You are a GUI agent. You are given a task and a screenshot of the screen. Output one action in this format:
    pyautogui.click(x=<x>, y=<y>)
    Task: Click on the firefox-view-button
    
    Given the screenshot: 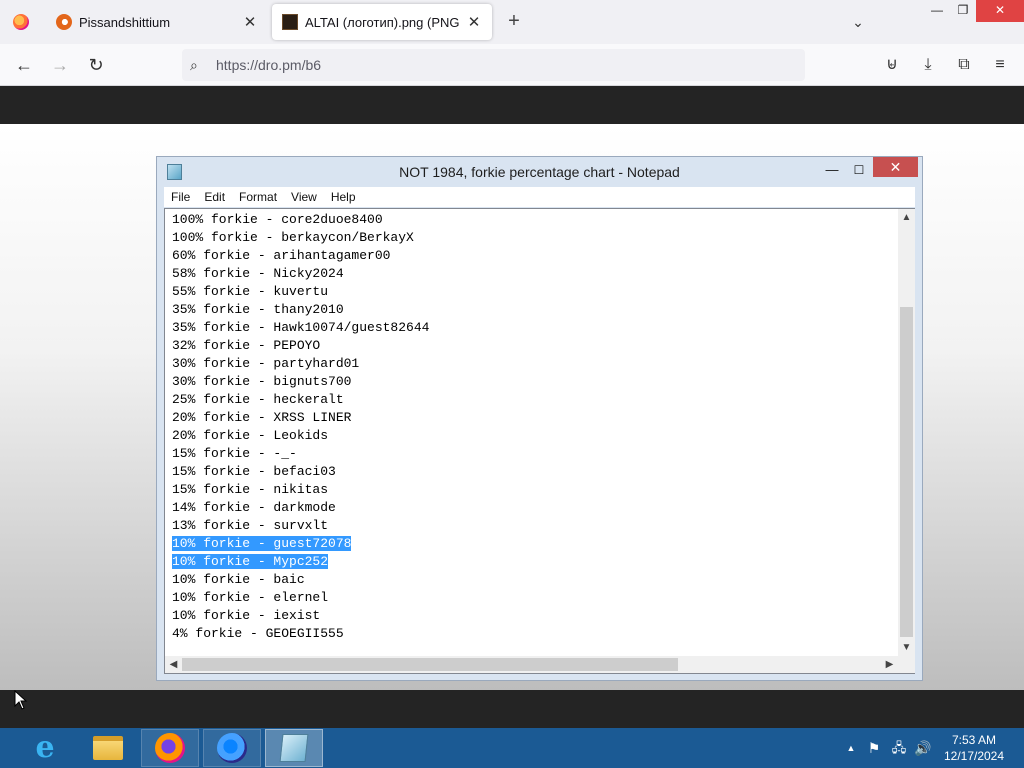 What is the action you would take?
    pyautogui.click(x=21, y=22)
    